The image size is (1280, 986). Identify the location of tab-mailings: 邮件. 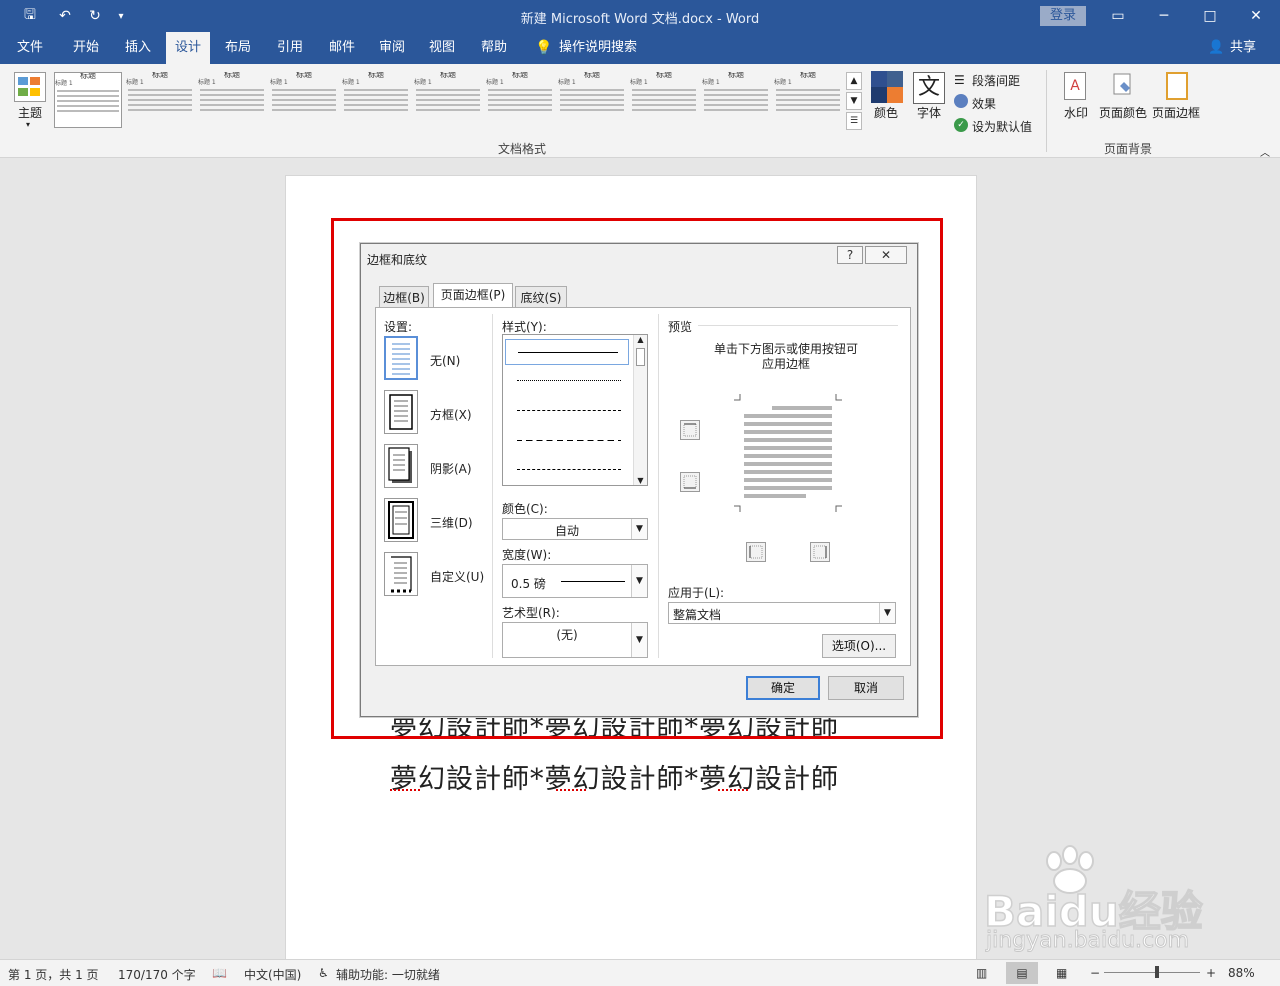
(342, 48).